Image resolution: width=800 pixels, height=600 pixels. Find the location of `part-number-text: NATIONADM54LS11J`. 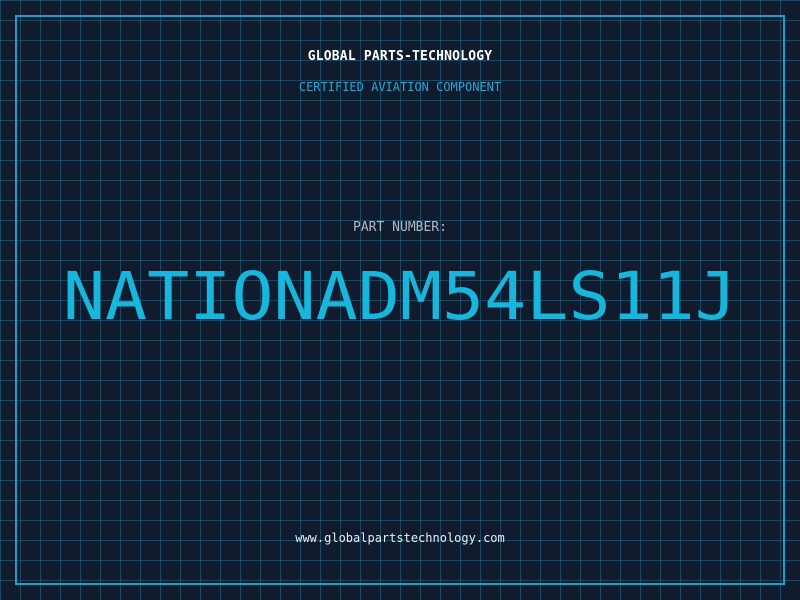

part-number-text: NATIONADM54LS11J is located at coordinates (400, 296).